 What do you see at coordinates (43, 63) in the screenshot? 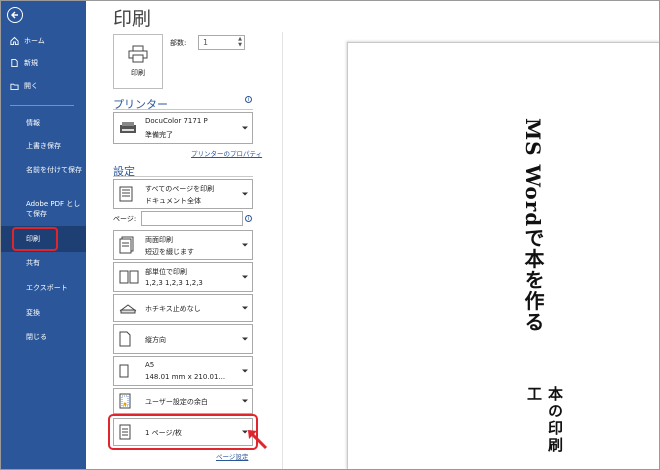
I see `sidebar-item-new: 新規` at bounding box center [43, 63].